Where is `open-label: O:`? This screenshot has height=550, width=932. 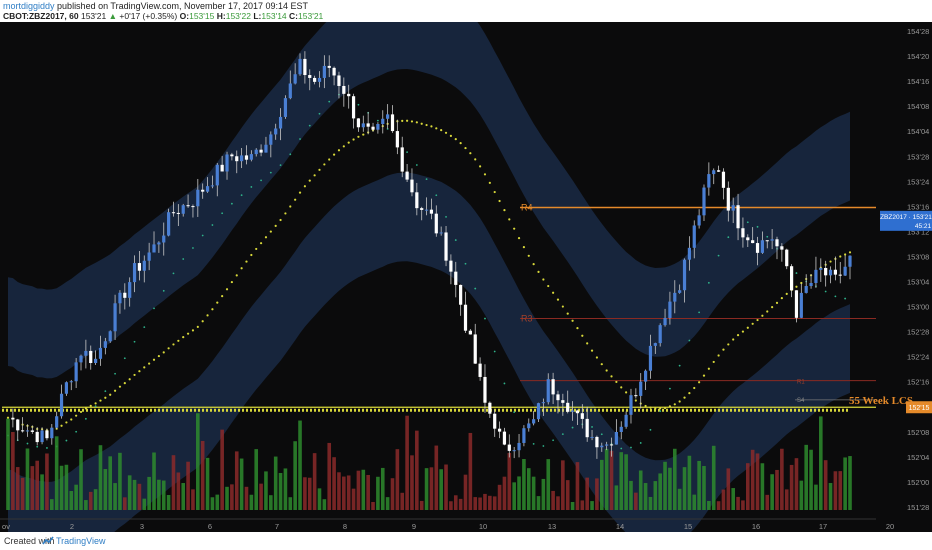
open-label: O: is located at coordinates (184, 16).